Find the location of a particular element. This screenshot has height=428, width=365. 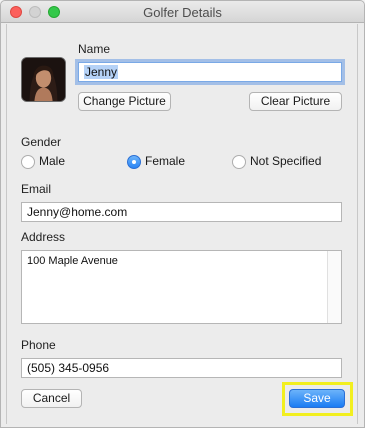

male-radio is located at coordinates (28, 162).